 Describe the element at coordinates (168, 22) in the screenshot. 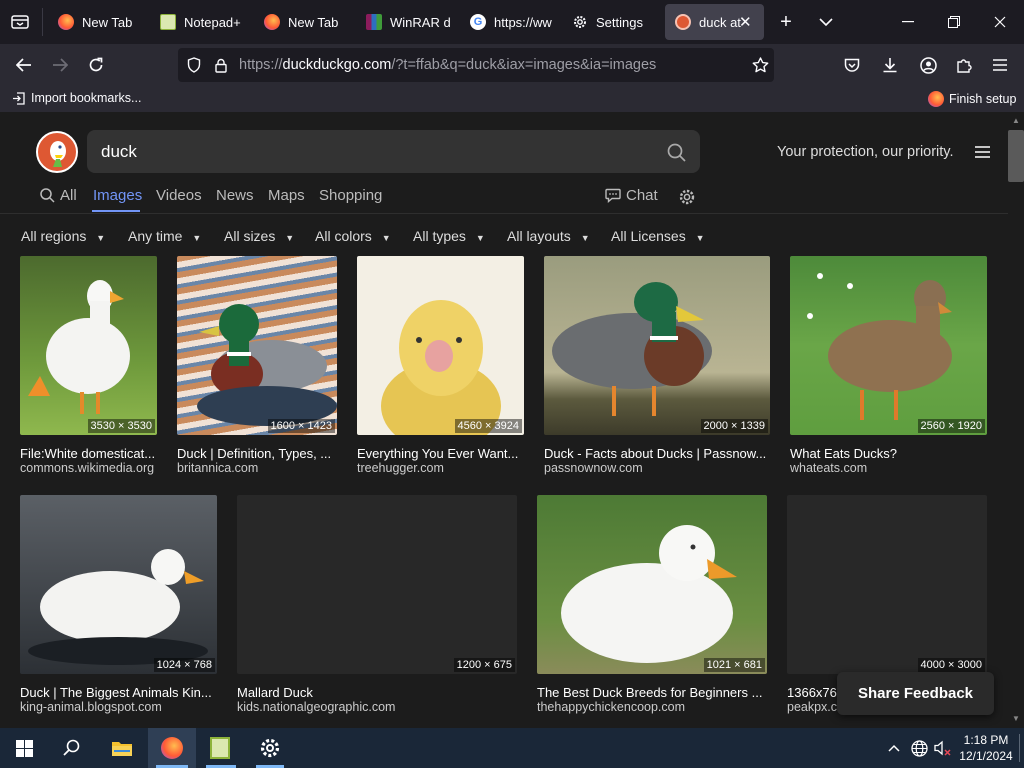

I see `notepad-icon` at that location.